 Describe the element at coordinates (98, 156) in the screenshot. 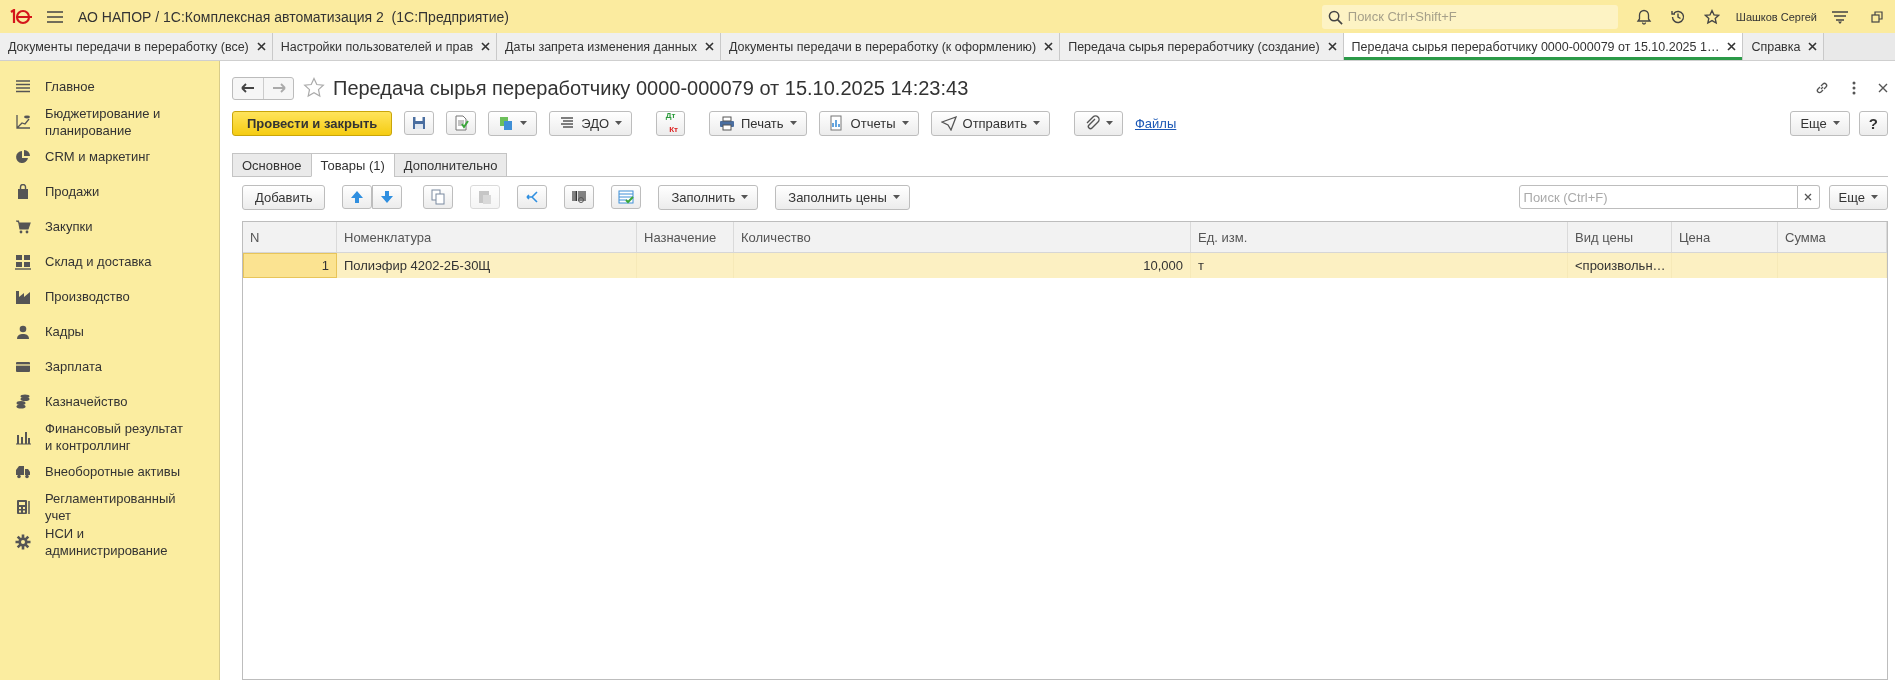

I see `sidebar-item: CRM и маркетинг` at that location.